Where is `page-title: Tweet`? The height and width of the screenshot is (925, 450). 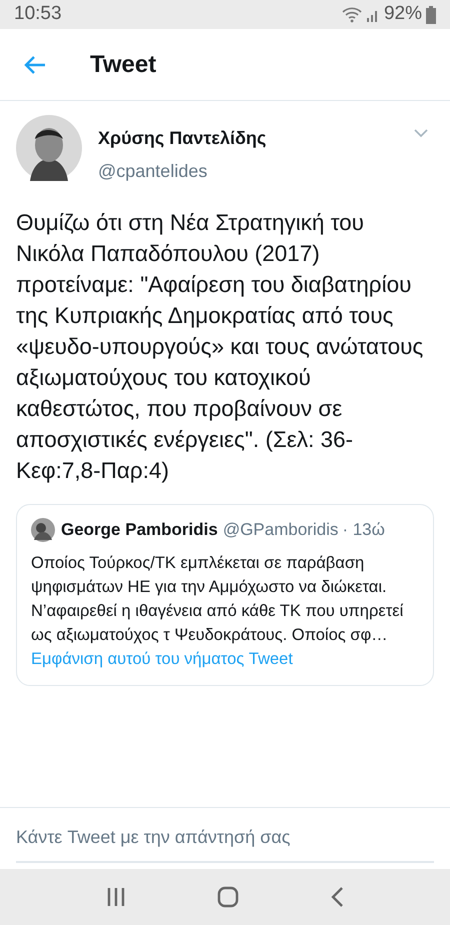 page-title: Tweet is located at coordinates (123, 65).